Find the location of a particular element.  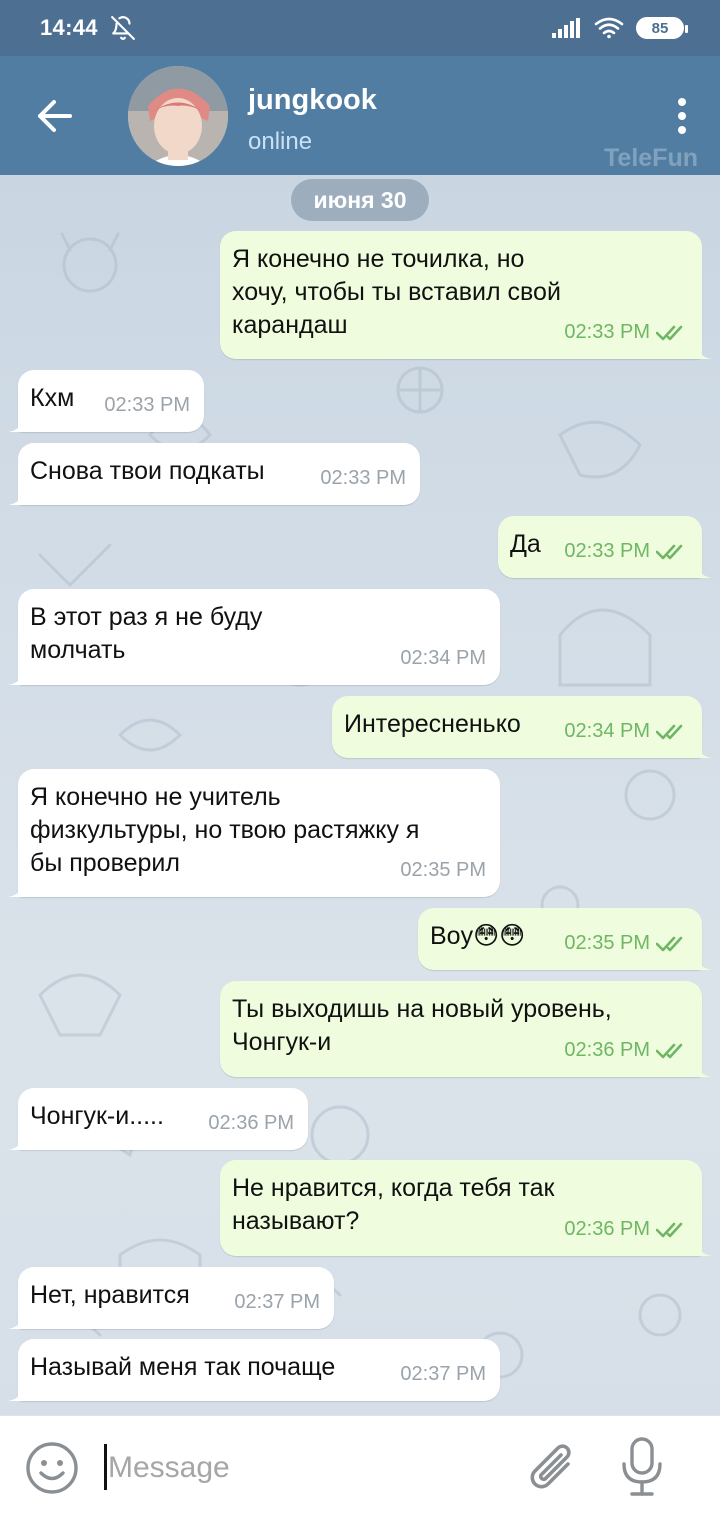

wifi-icon is located at coordinates (609, 28).